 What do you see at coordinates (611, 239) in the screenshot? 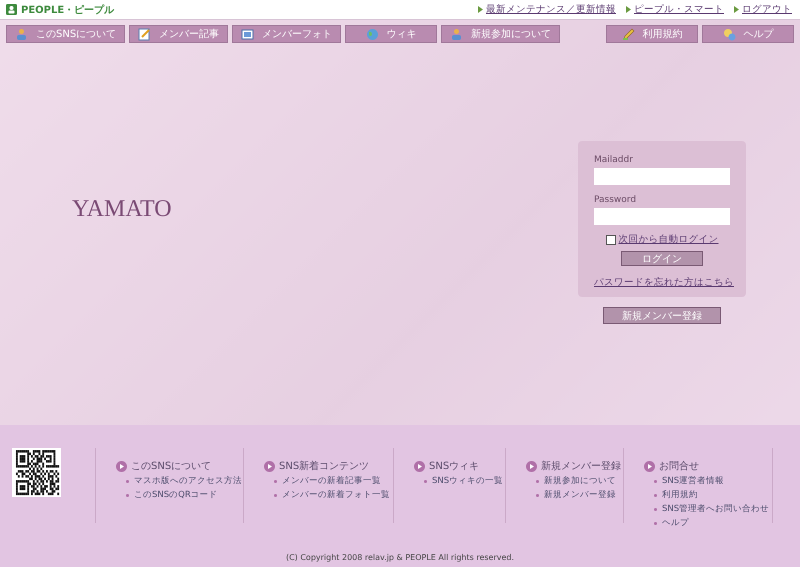
I see `checkbox` at bounding box center [611, 239].